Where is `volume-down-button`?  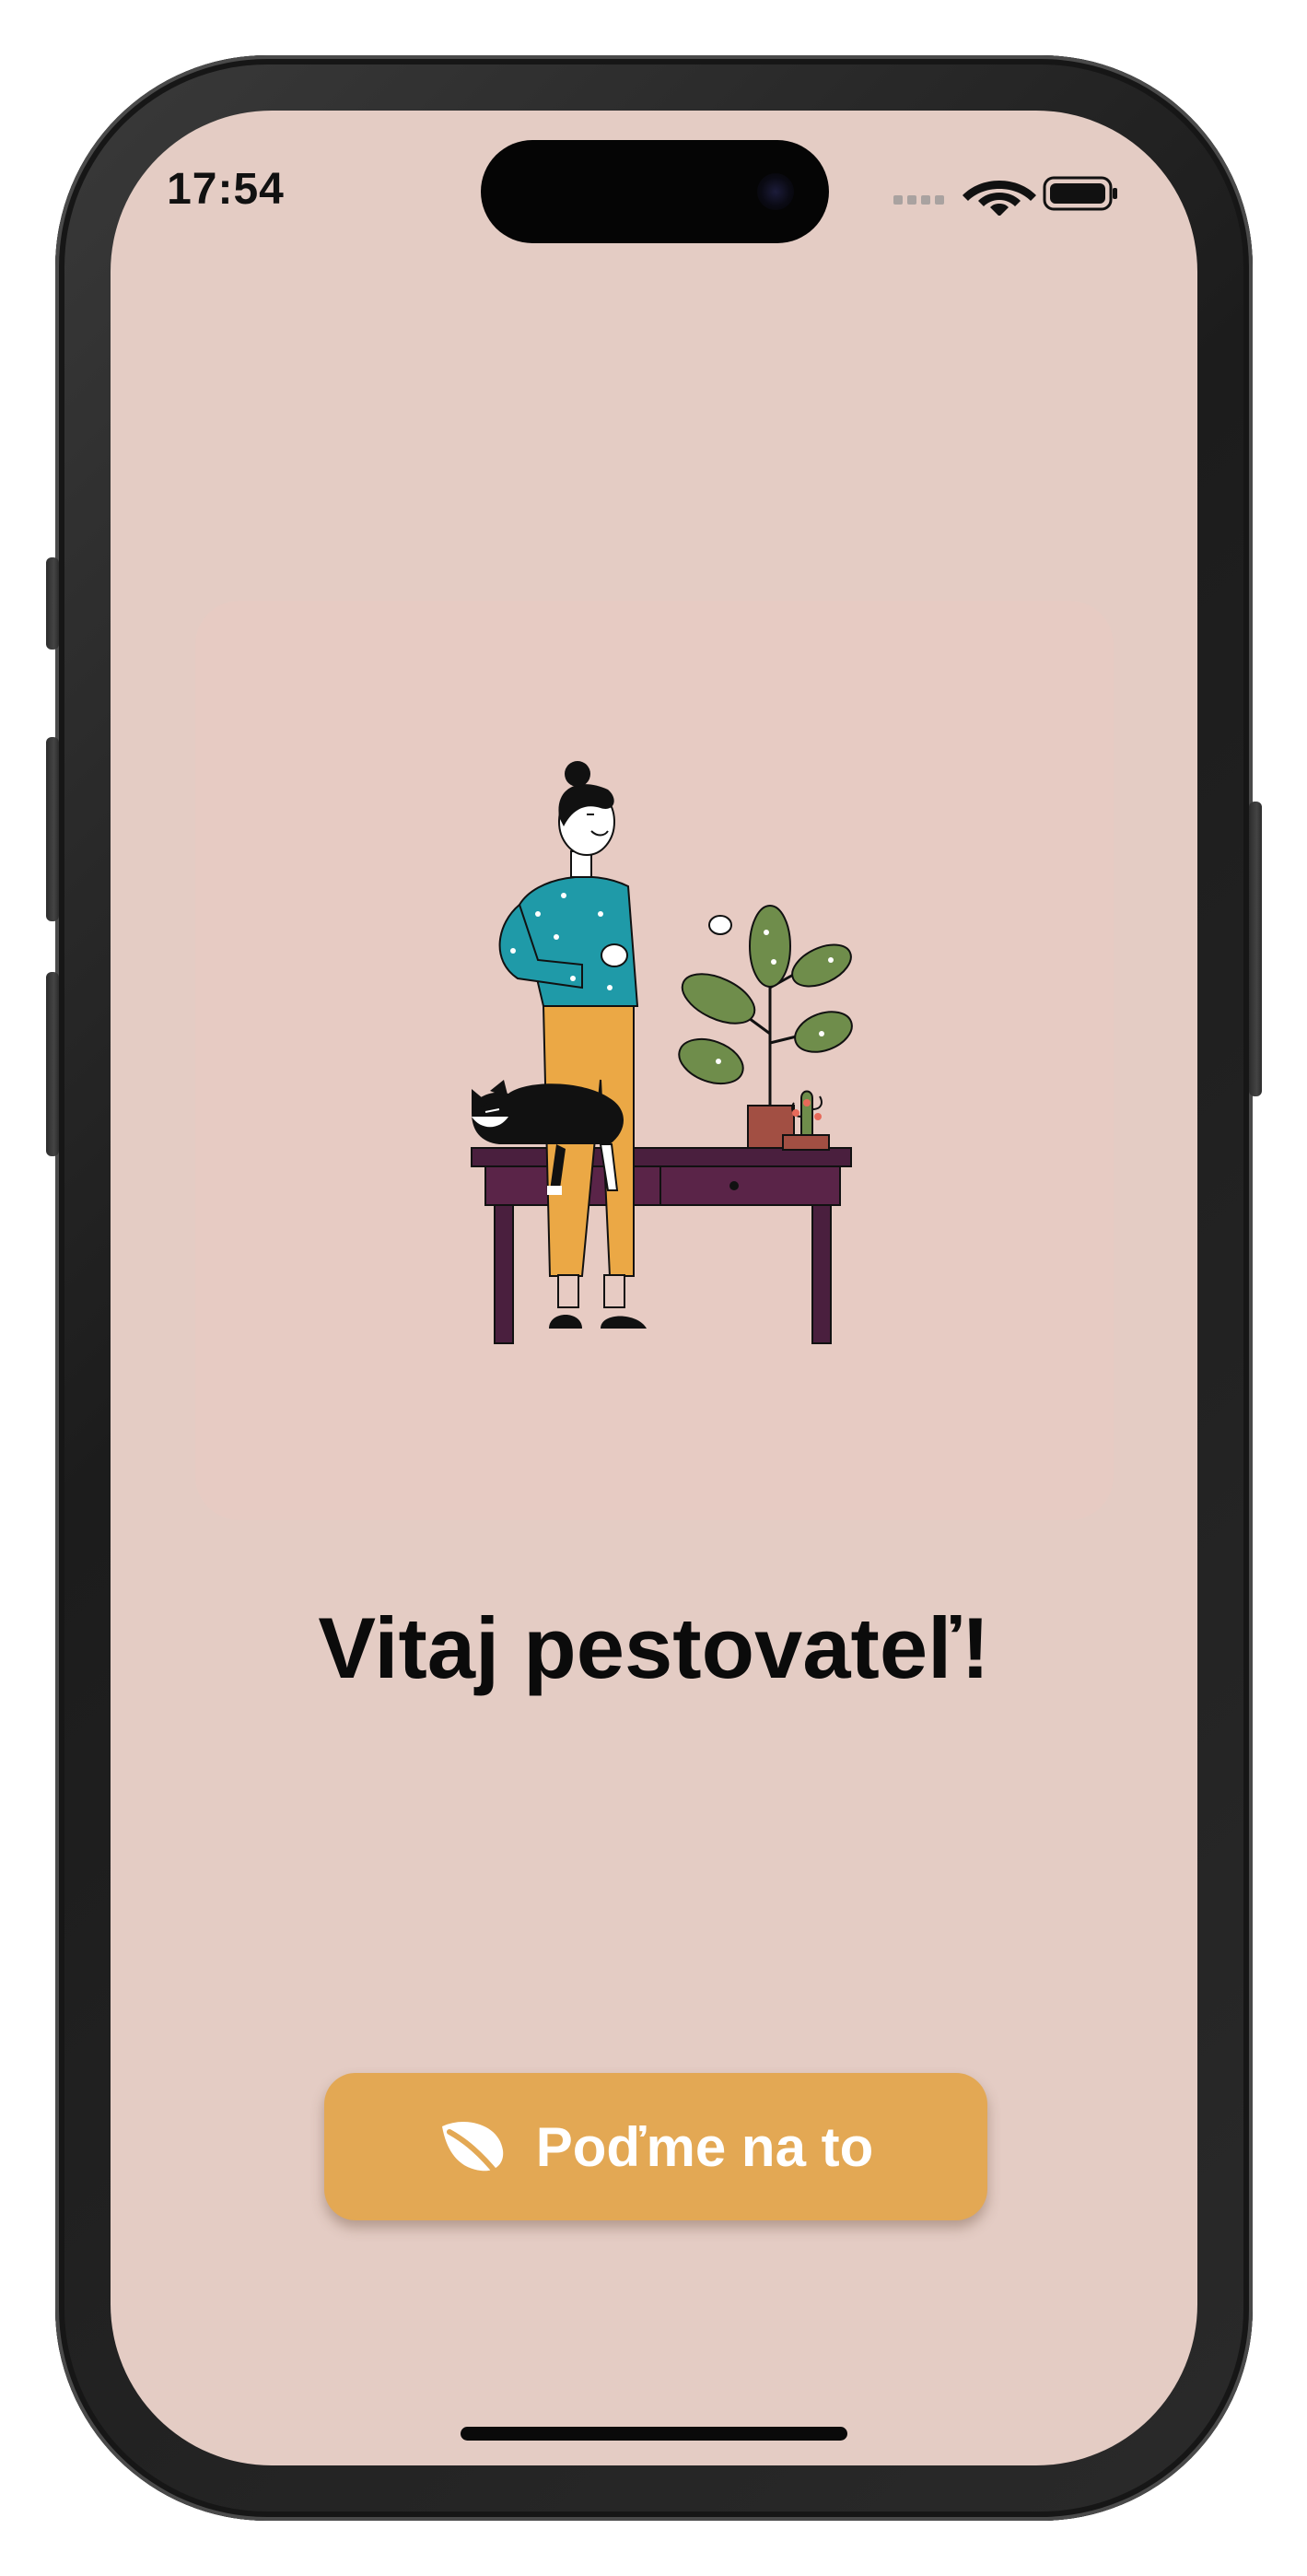 volume-down-button is located at coordinates (53, 1064).